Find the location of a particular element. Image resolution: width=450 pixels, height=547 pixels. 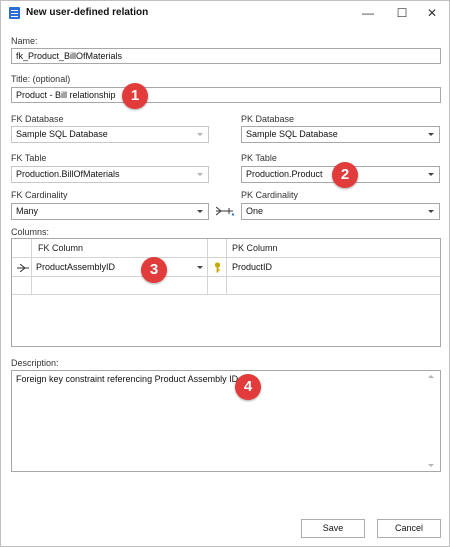

maximize-button: ☐ is located at coordinates (402, 13).